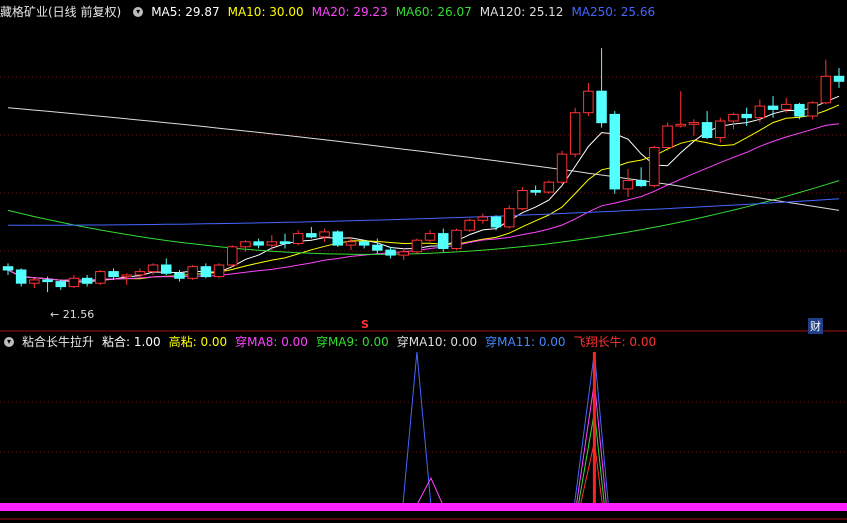  I want to click on indicator-title: 粘合长牛拉升, so click(58, 342).